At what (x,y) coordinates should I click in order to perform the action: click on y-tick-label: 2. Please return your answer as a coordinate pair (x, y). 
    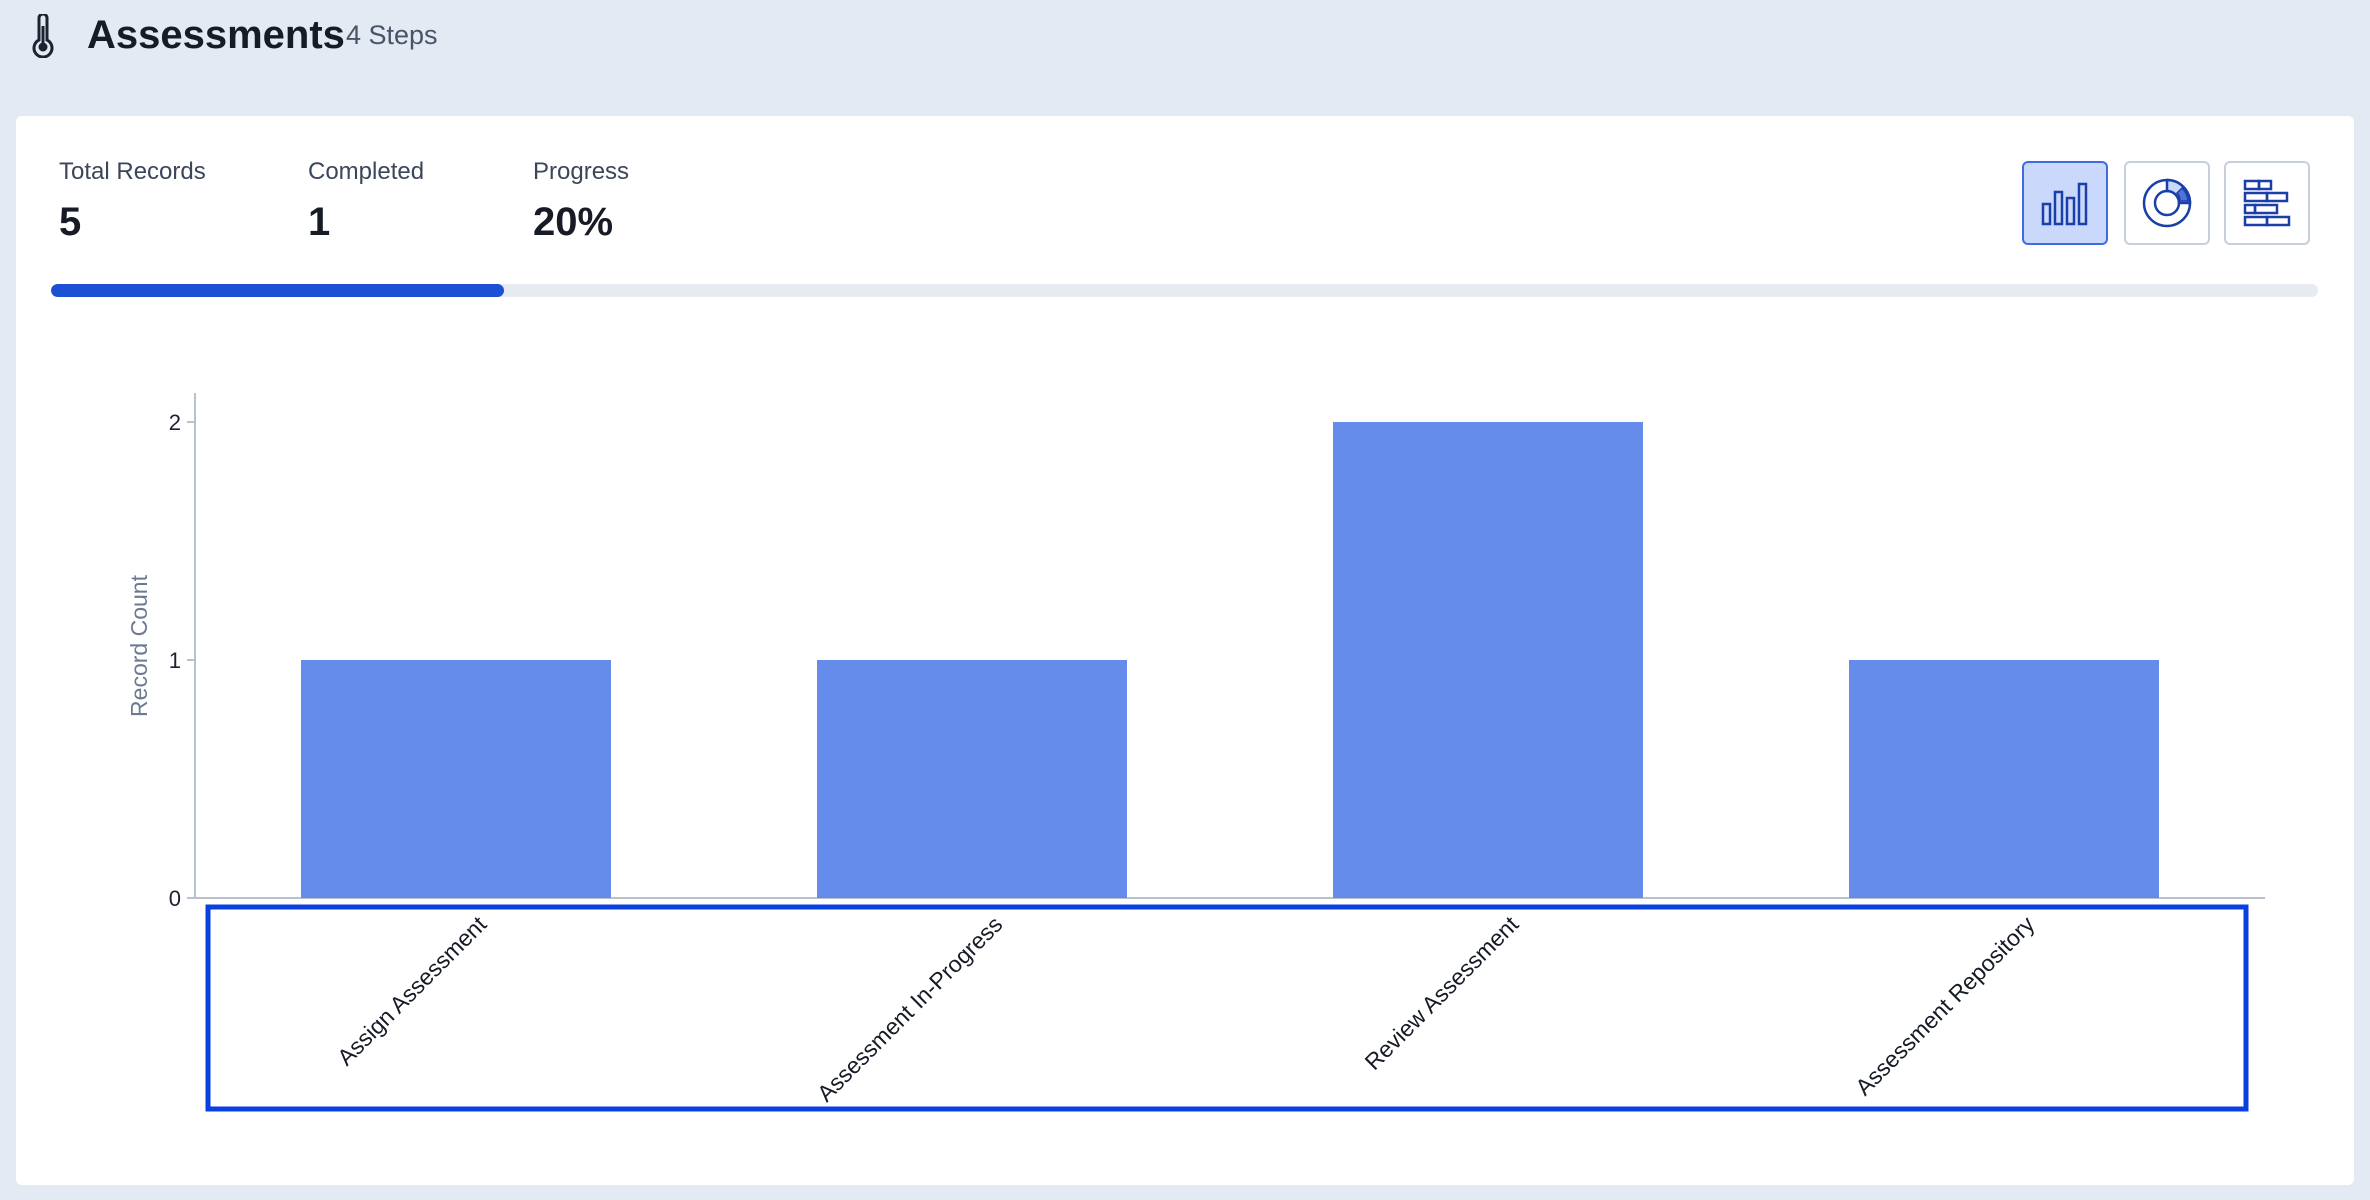
    Looking at the image, I should click on (175, 422).